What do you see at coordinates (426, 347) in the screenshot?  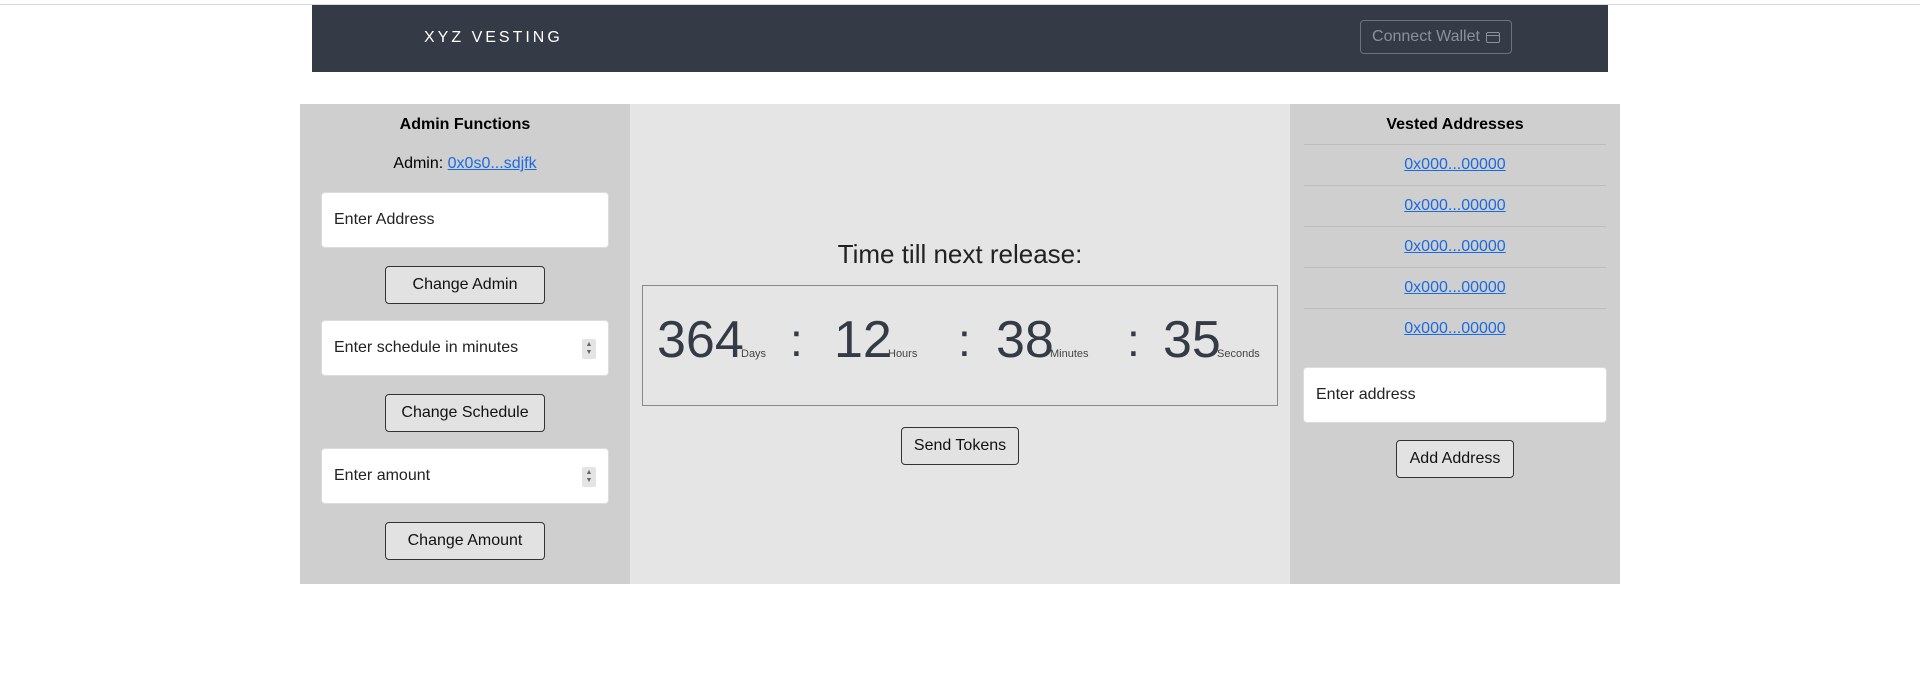 I see `schedule-placeholder: Enter schedule in minutes` at bounding box center [426, 347].